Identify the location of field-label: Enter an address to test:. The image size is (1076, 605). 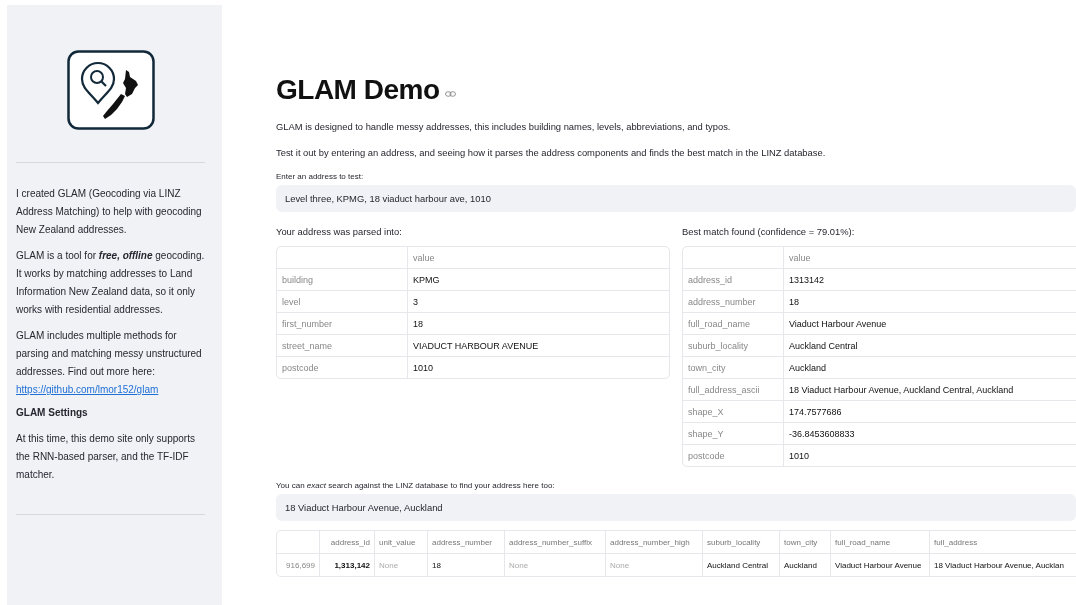
(320, 176).